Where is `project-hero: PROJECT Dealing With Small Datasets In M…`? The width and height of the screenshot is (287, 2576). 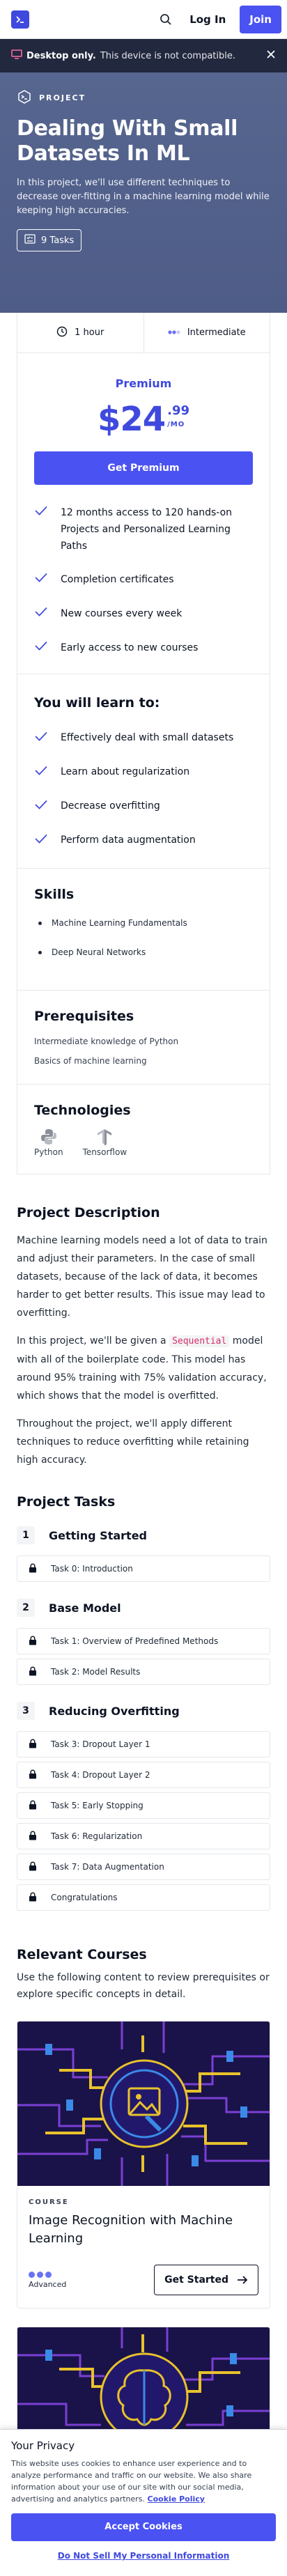
project-hero: PROJECT Dealing With Small Datasets In M… is located at coordinates (143, 192).